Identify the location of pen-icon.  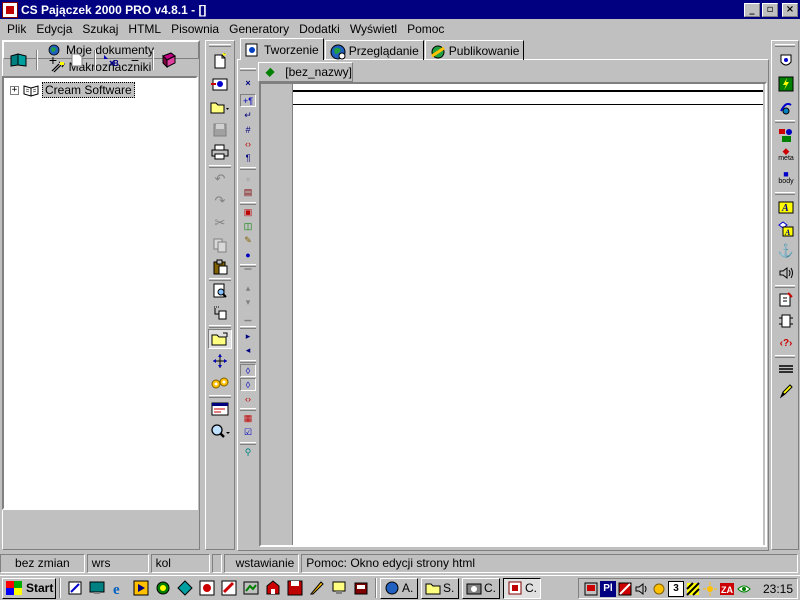
(786, 391).